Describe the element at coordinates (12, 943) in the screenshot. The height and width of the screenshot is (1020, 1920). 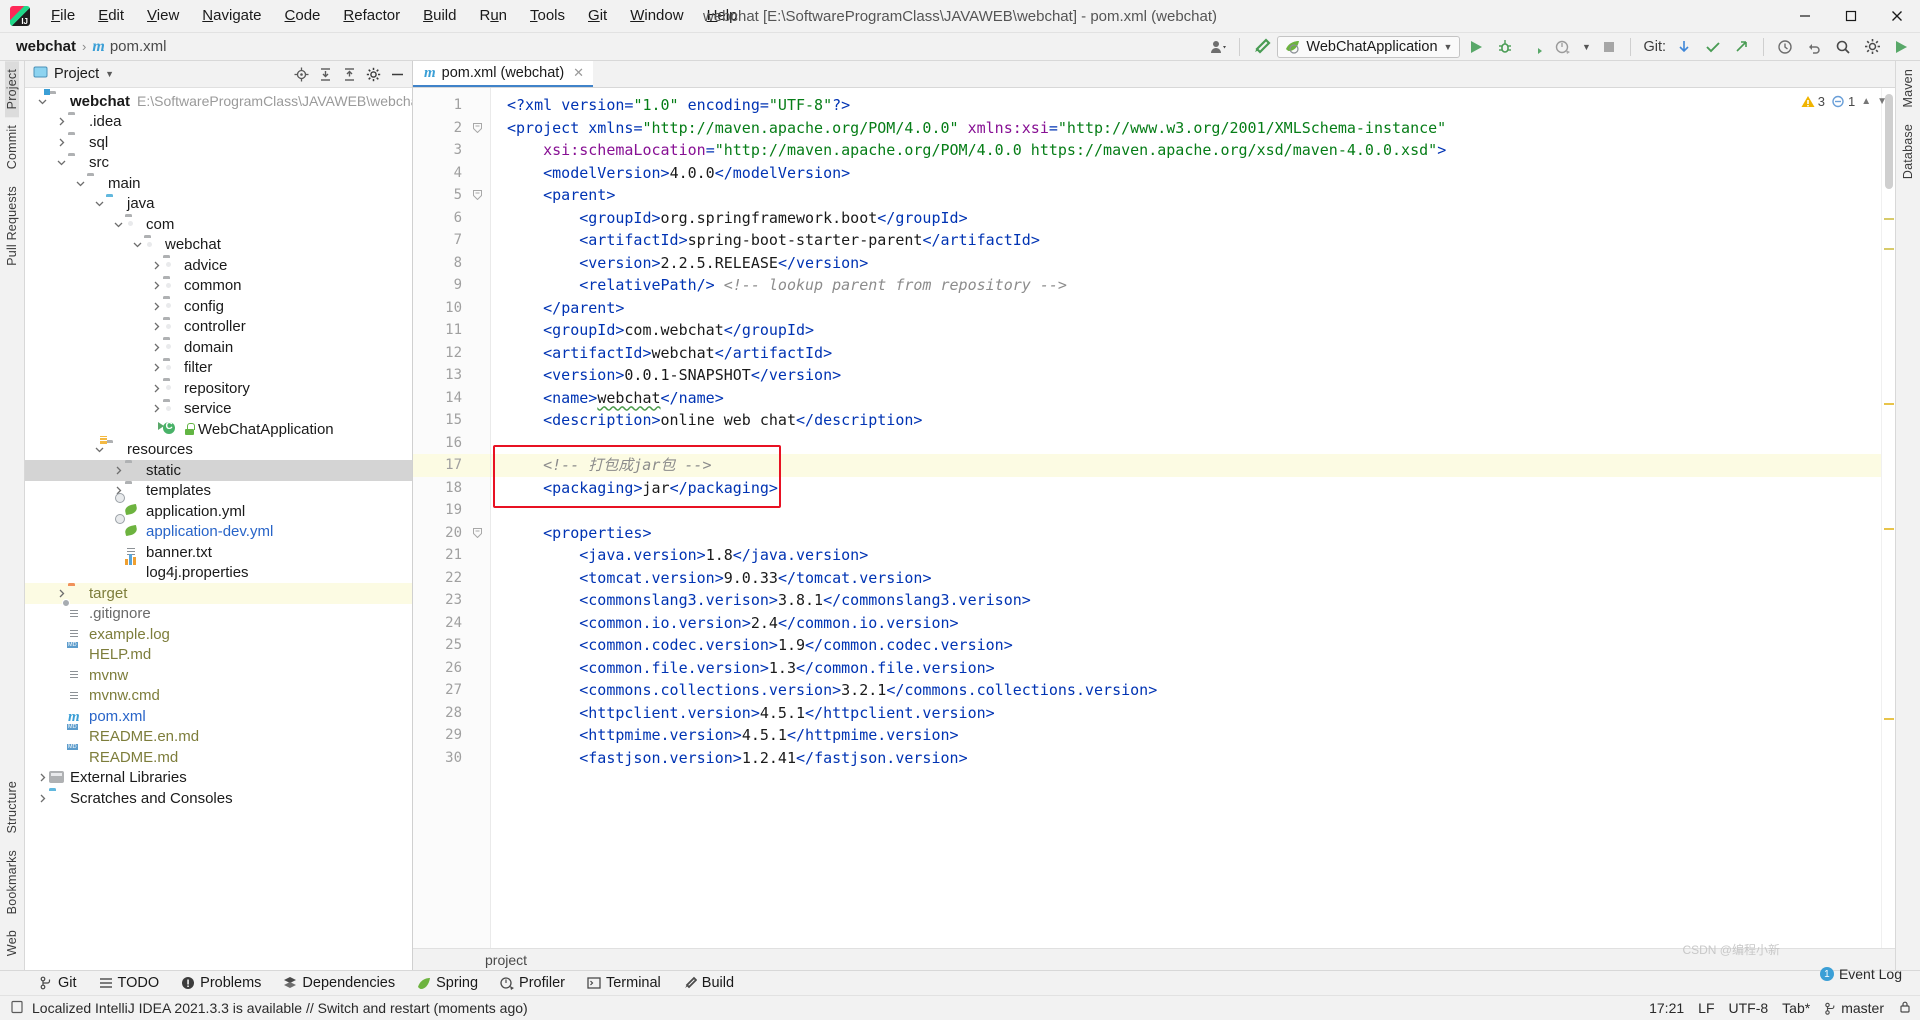
I see `sidebar-tab-web: Web` at that location.